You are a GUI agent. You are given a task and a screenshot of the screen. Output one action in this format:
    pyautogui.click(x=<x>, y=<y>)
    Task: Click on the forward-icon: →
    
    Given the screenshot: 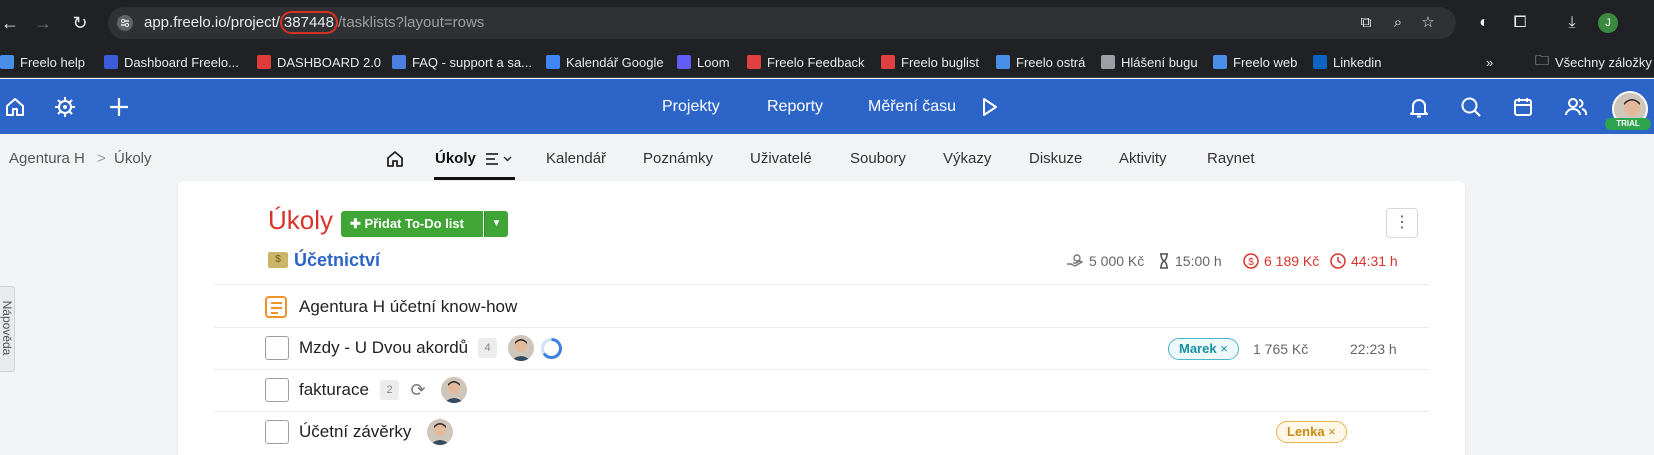 What is the action you would take?
    pyautogui.click(x=43, y=23)
    